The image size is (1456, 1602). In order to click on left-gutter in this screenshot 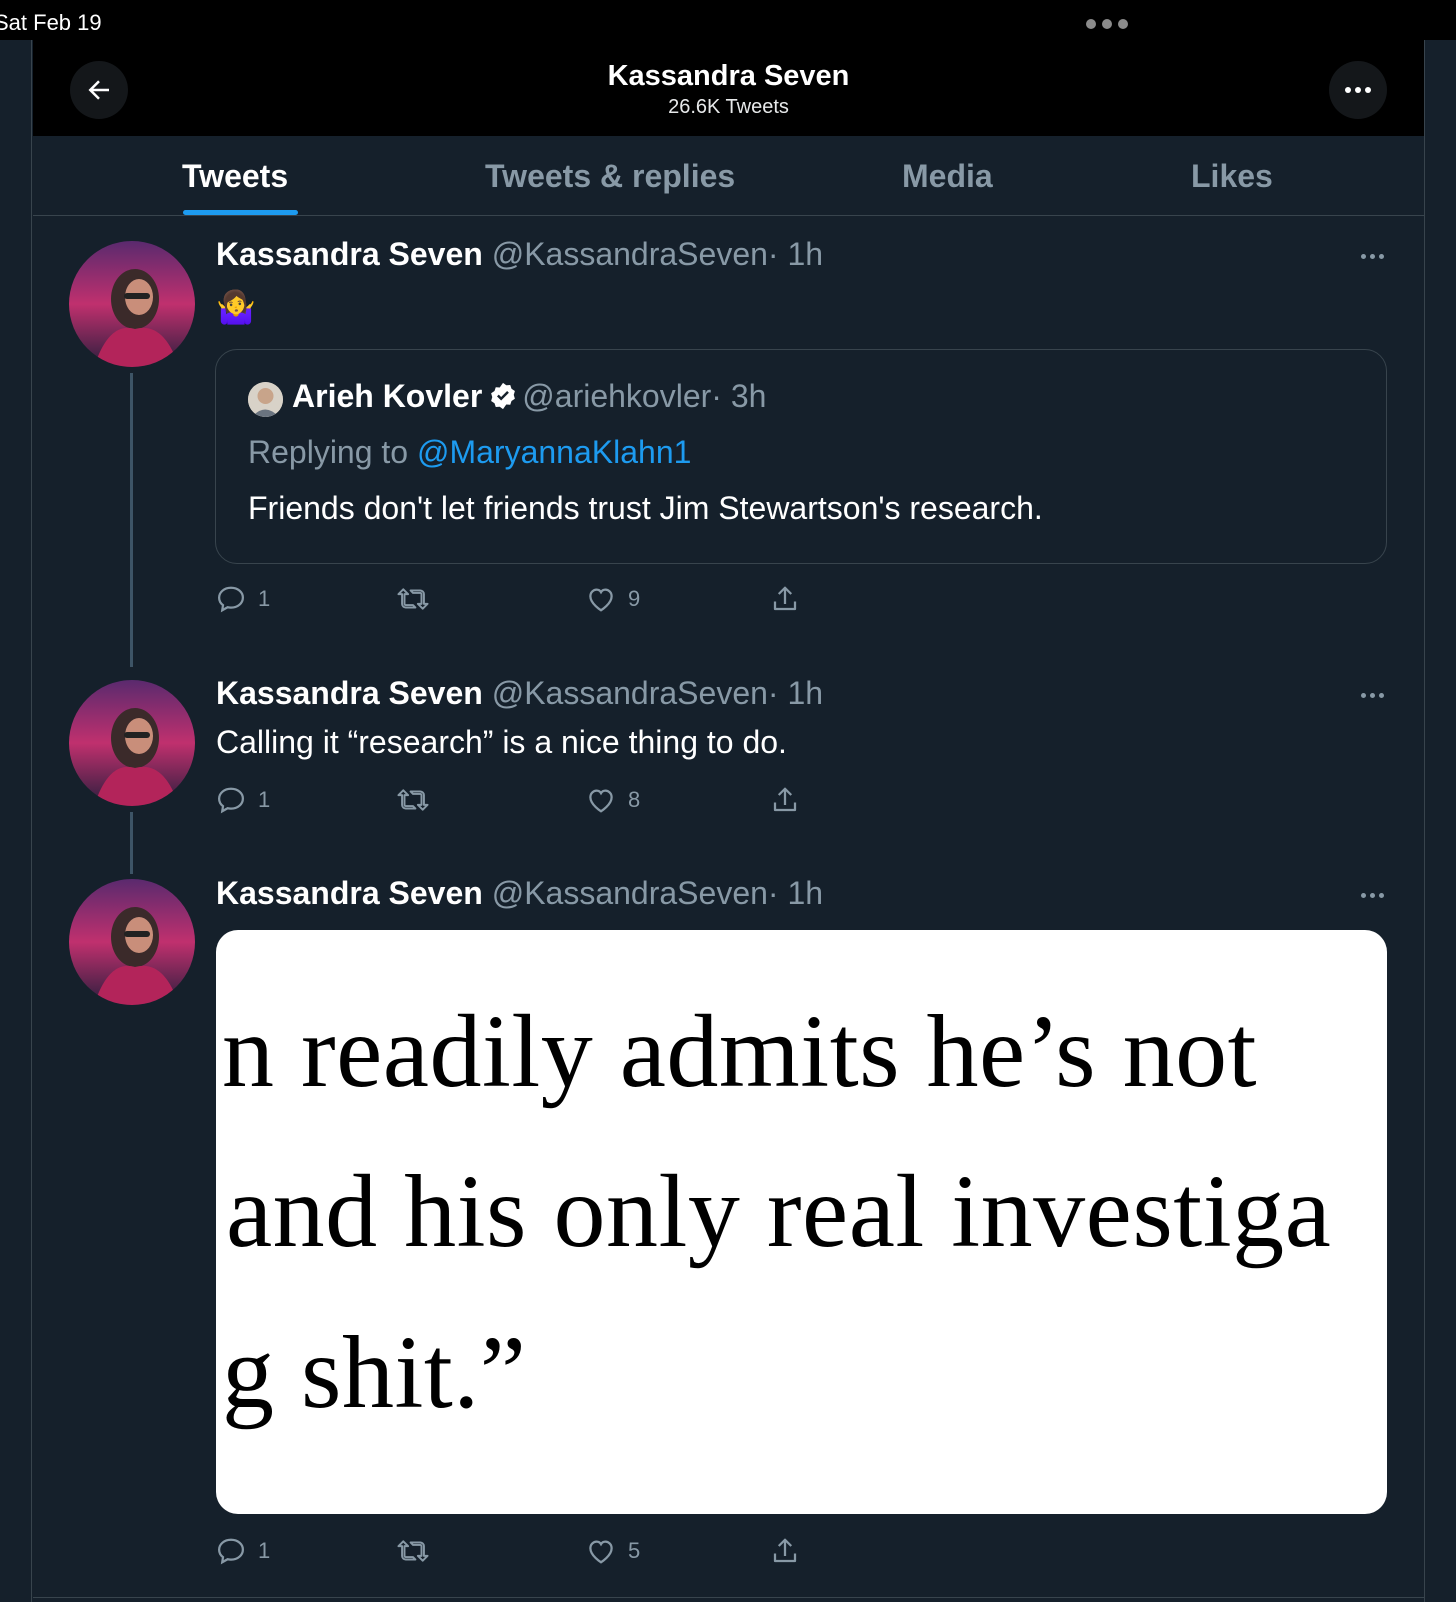, I will do `click(16, 801)`.